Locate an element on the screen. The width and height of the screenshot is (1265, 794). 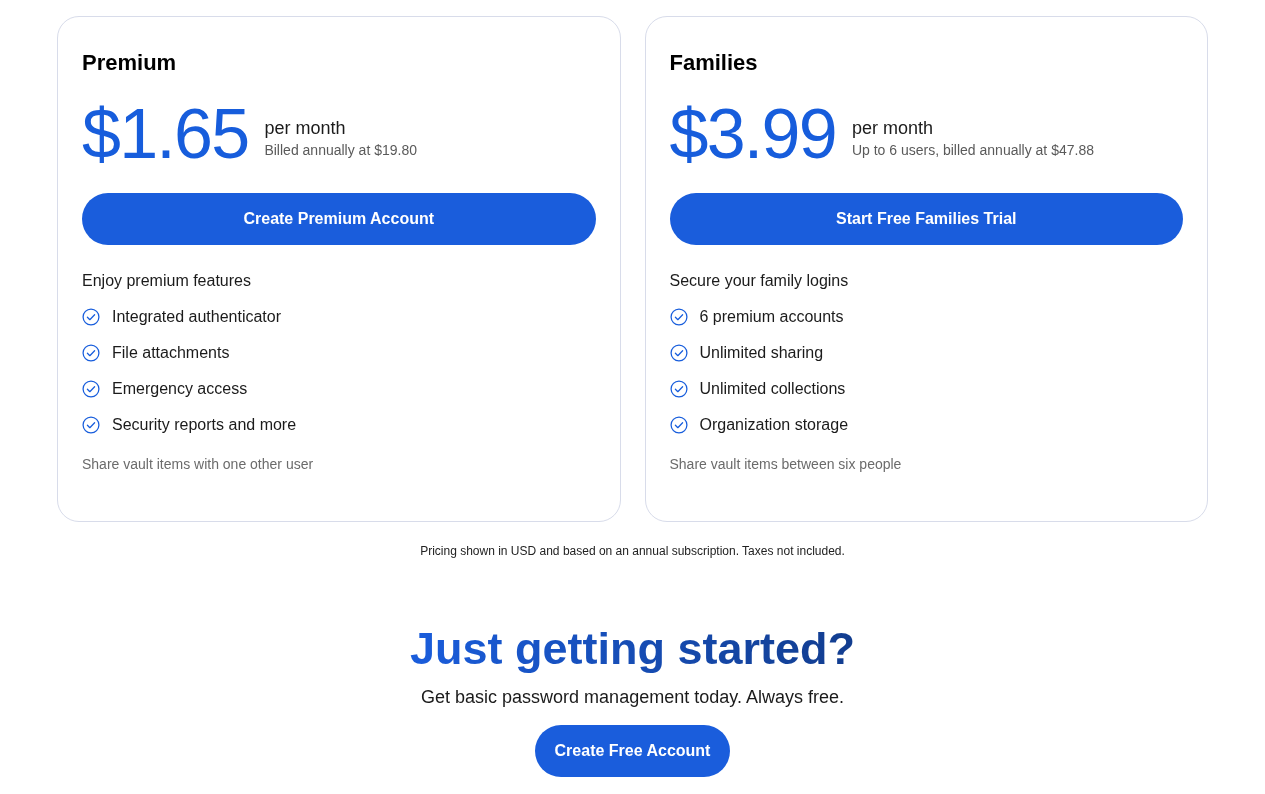
feature-text: Unlimited collections is located at coordinates (772, 389).